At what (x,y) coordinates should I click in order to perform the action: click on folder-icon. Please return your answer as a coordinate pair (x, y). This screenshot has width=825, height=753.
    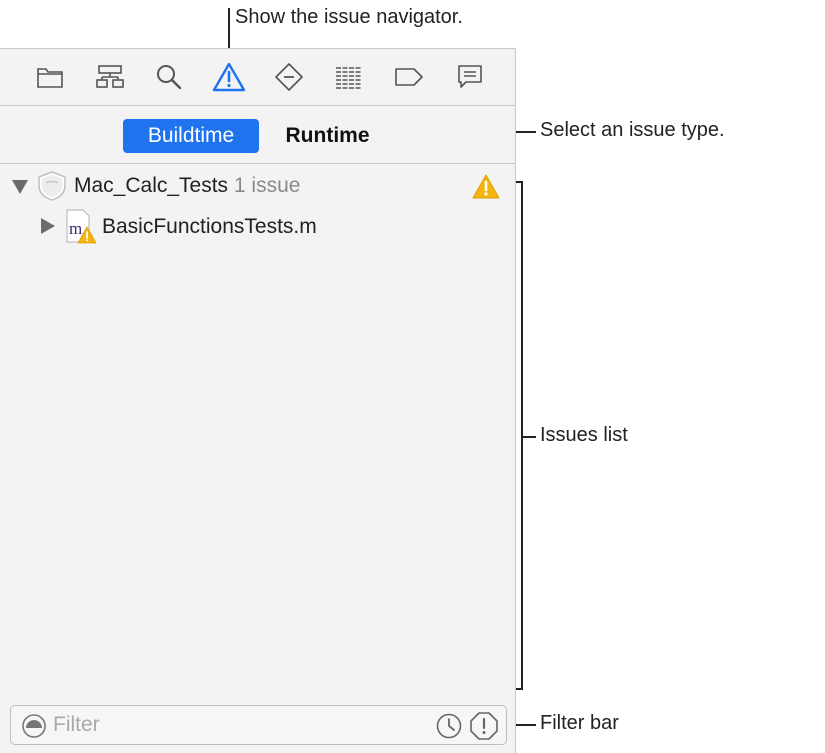
    Looking at the image, I should click on (50, 77).